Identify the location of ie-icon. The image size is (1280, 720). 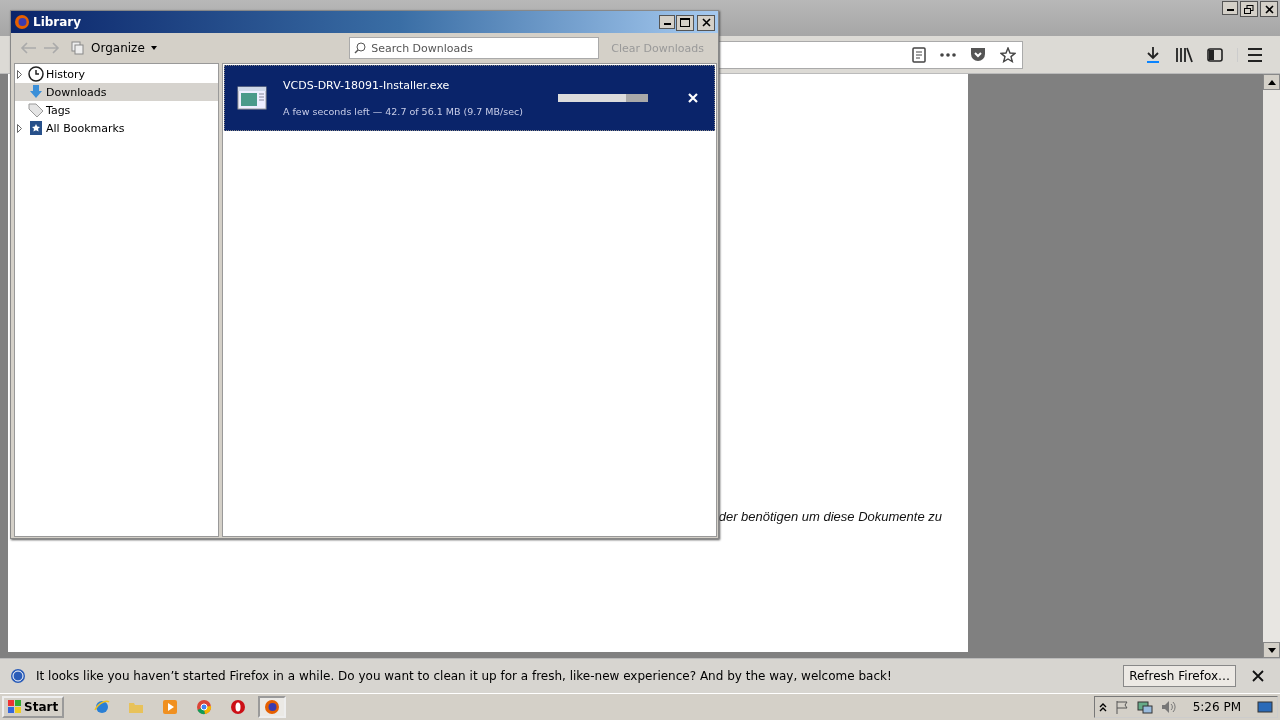
(102, 707).